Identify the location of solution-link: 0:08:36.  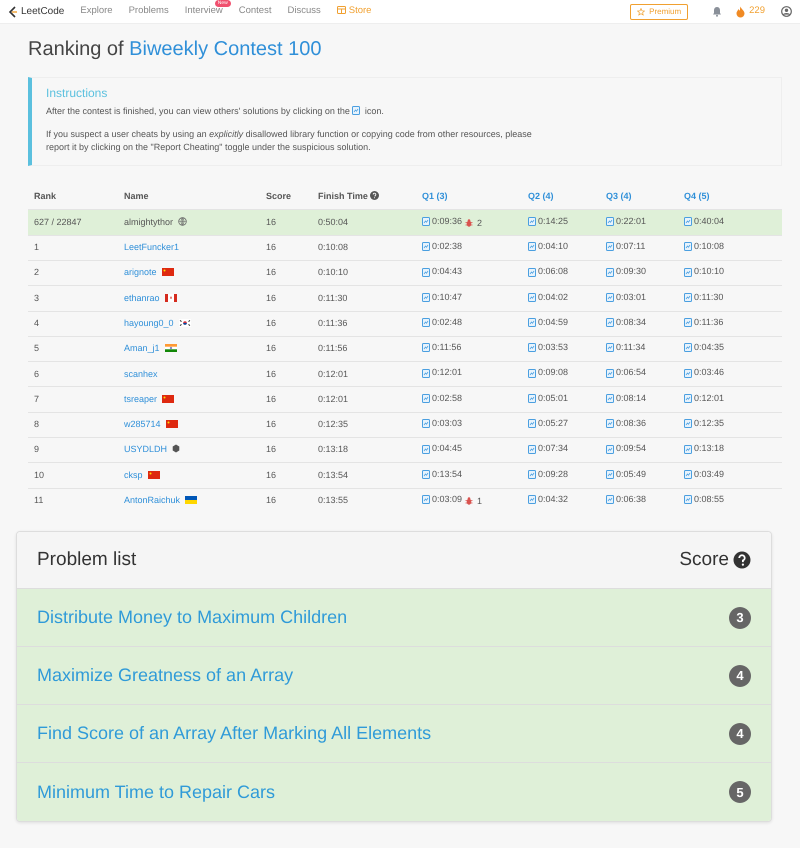
(626, 424).